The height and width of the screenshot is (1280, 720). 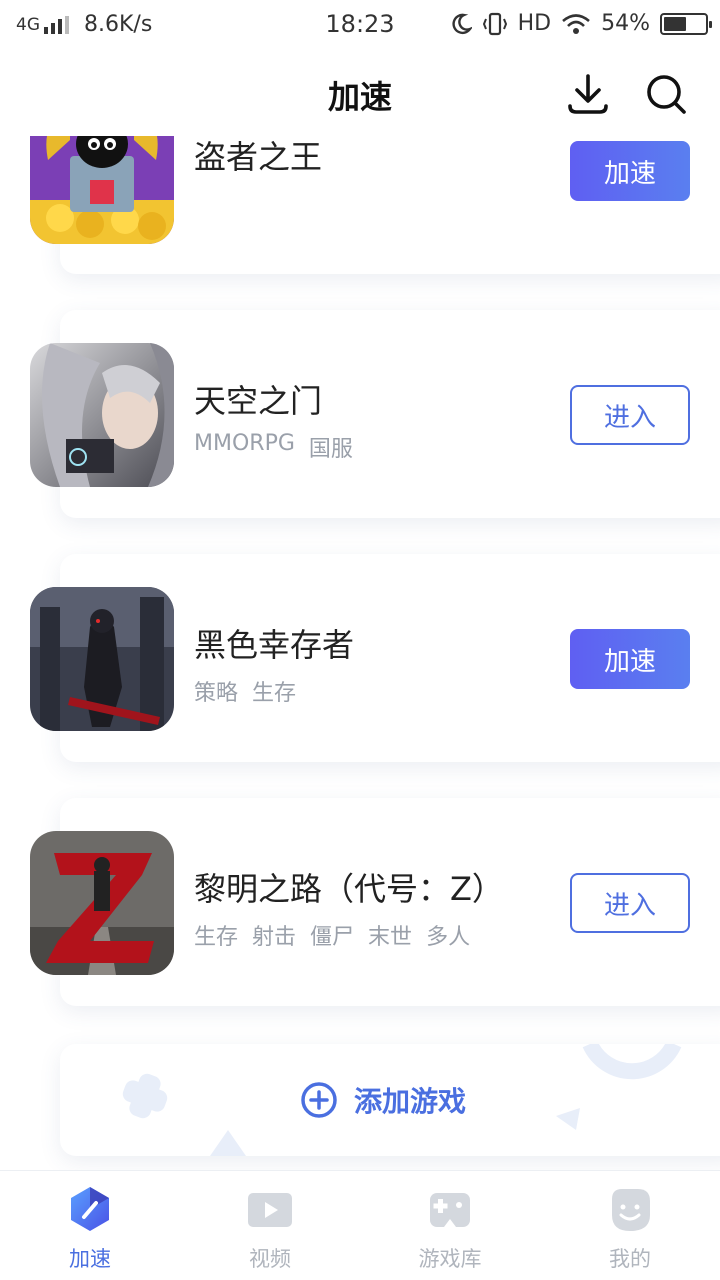 What do you see at coordinates (534, 23) in the screenshot?
I see `hd-indicator: HD` at bounding box center [534, 23].